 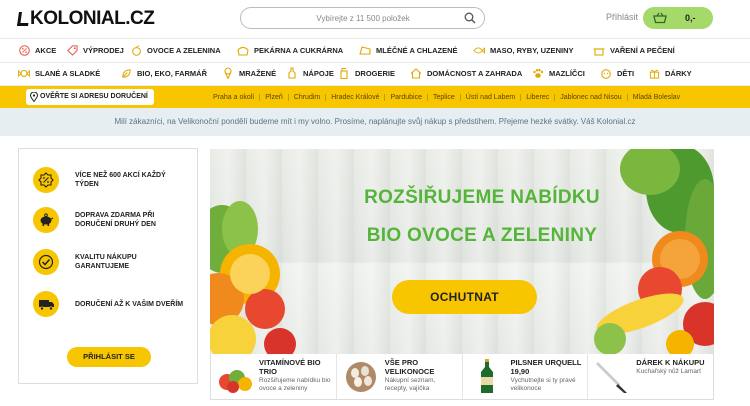 I want to click on search-input, so click(x=363, y=18).